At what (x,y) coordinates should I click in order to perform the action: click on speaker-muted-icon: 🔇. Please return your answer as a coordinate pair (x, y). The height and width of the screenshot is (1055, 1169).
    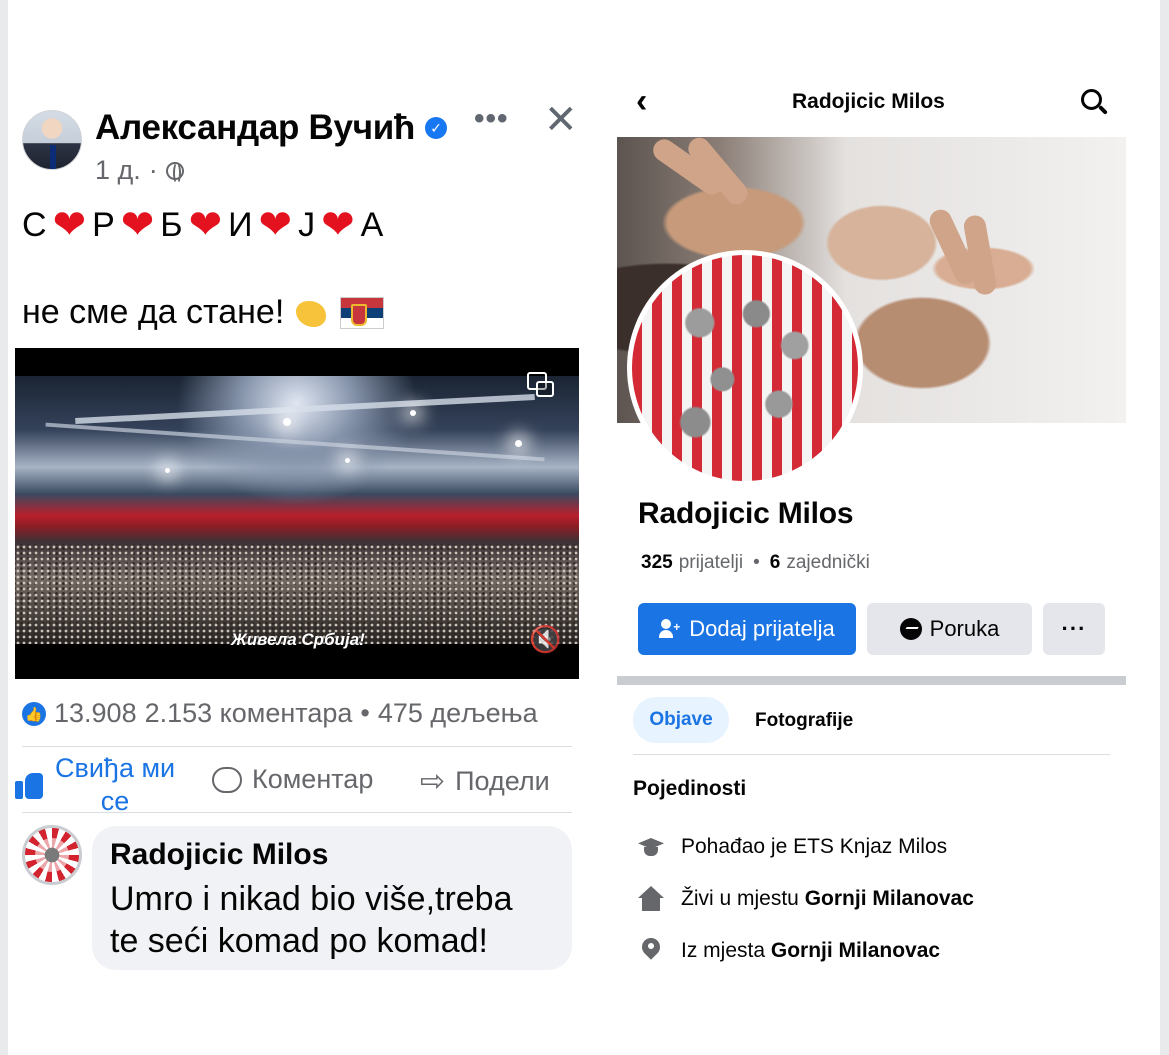
    Looking at the image, I should click on (545, 639).